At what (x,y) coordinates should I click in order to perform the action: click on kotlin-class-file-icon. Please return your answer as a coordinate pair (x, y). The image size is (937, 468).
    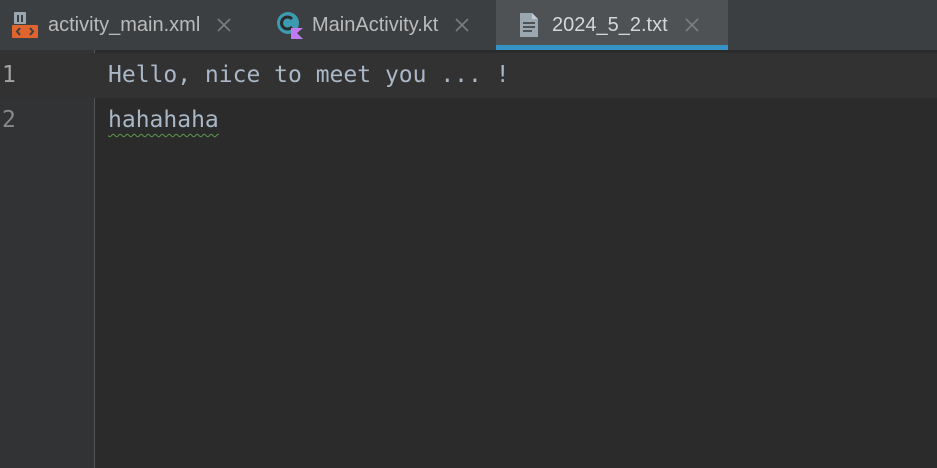
    Looking at the image, I should click on (289, 25).